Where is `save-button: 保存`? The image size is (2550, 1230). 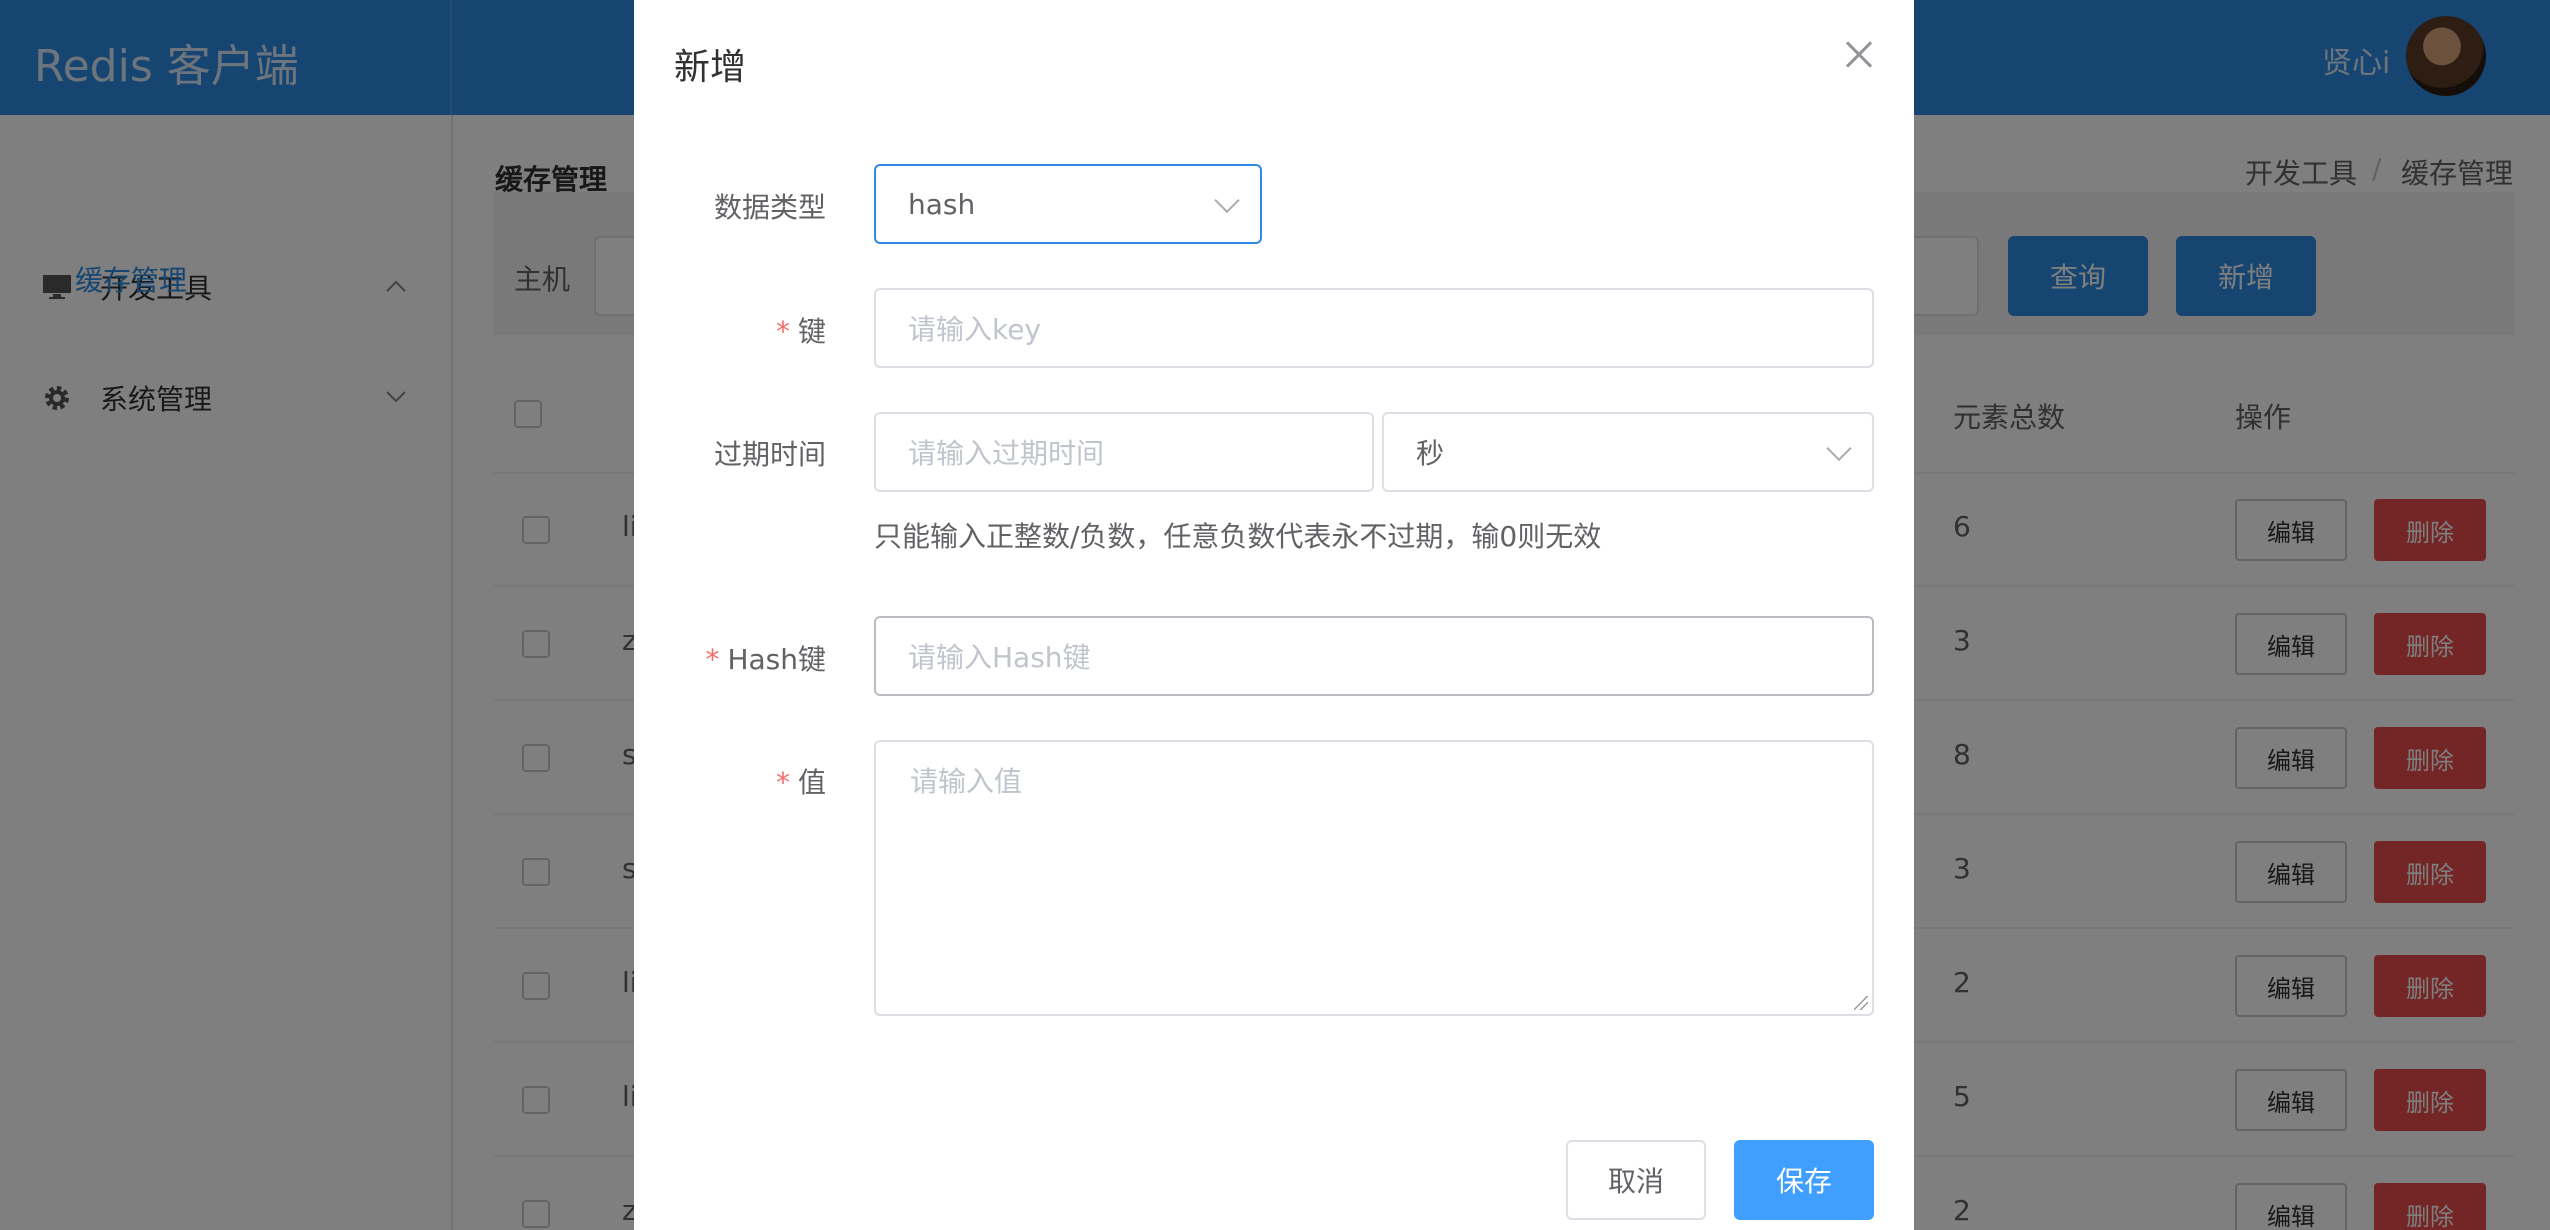
save-button: 保存 is located at coordinates (1804, 1180).